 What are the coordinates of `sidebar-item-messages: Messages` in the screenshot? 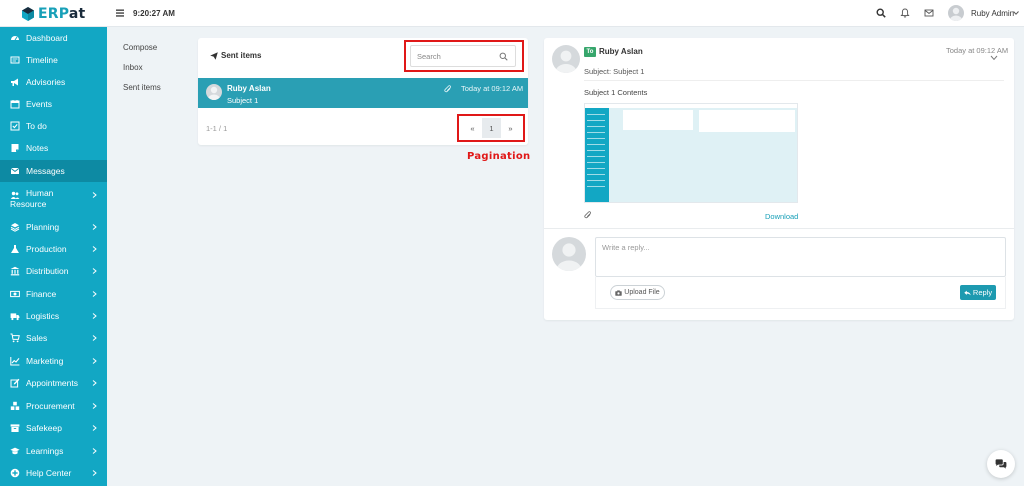 It's located at (53, 171).